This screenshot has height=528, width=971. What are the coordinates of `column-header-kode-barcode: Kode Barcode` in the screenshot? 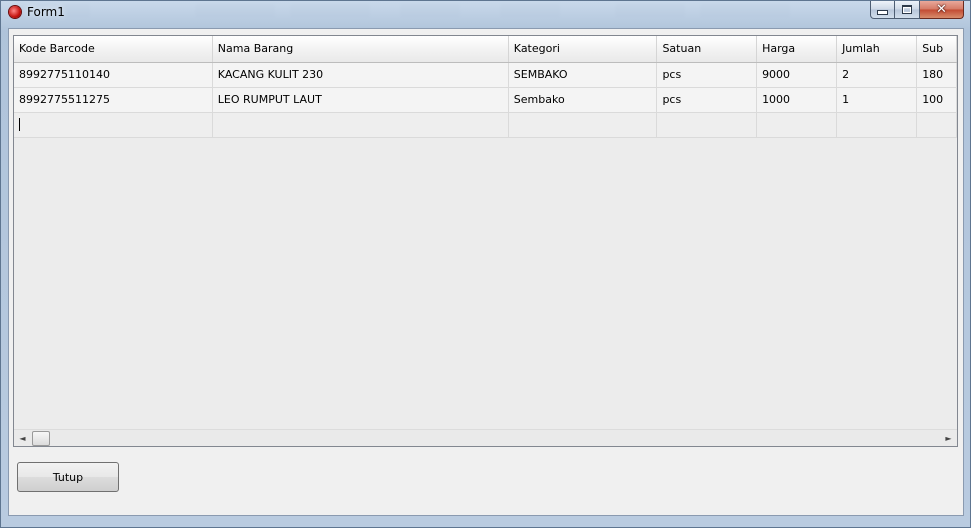 It's located at (113, 49).